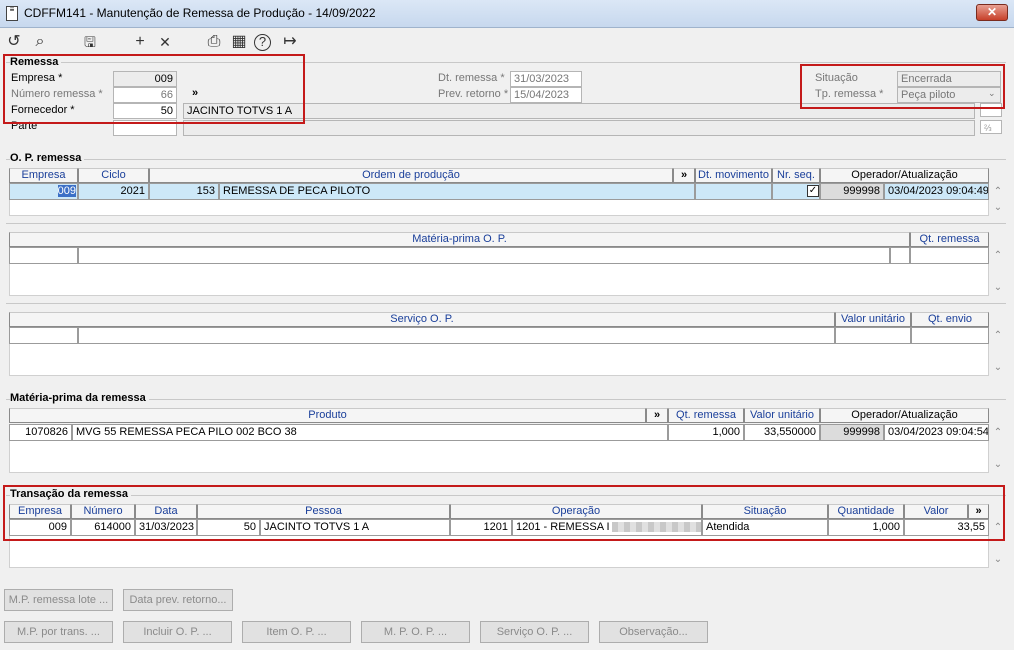  I want to click on servop-empty-area, so click(499, 360).